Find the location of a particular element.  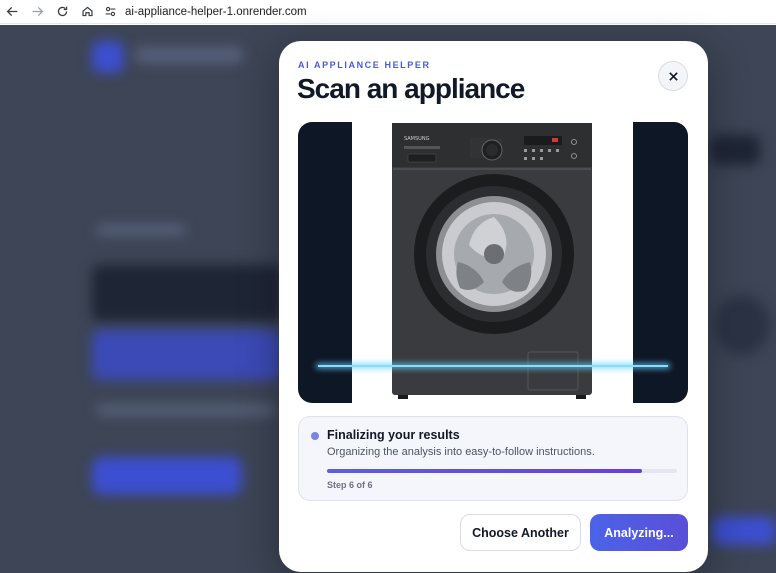

svg-text: SAMSUNG is located at coordinates (417, 139).